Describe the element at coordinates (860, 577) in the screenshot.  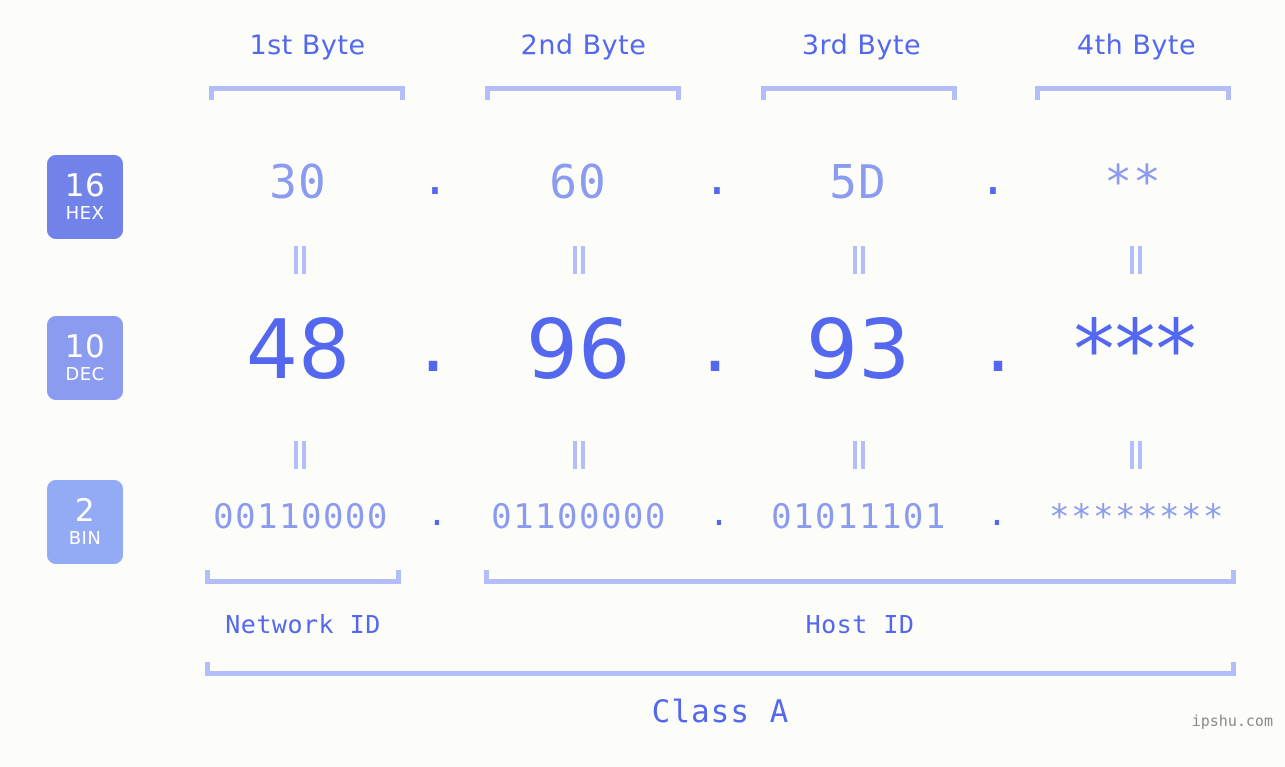
I see `host-id-bracket` at that location.